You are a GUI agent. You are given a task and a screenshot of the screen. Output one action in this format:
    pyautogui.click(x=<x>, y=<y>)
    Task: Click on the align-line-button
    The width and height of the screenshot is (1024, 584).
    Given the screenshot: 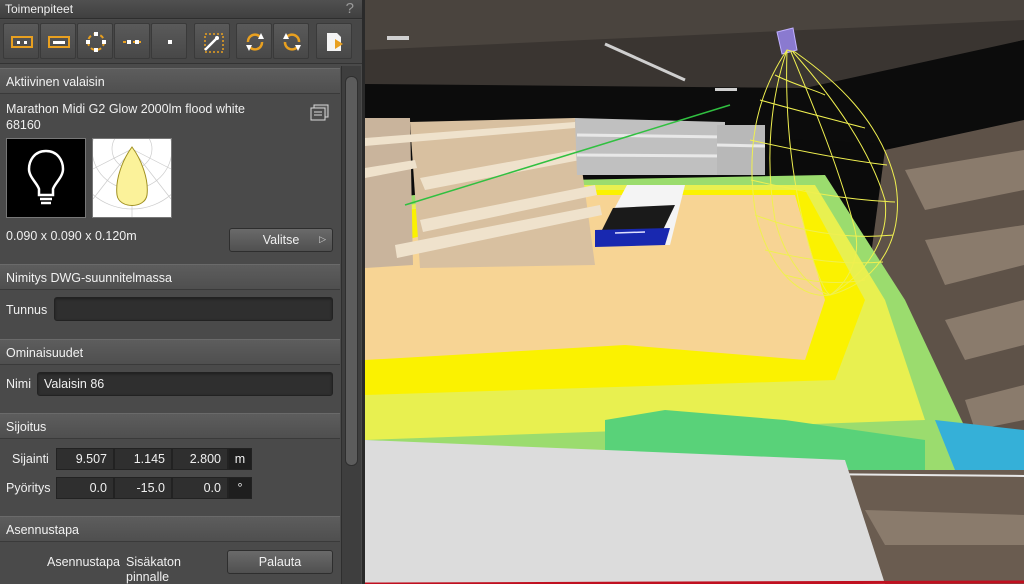 What is the action you would take?
    pyautogui.click(x=132, y=41)
    